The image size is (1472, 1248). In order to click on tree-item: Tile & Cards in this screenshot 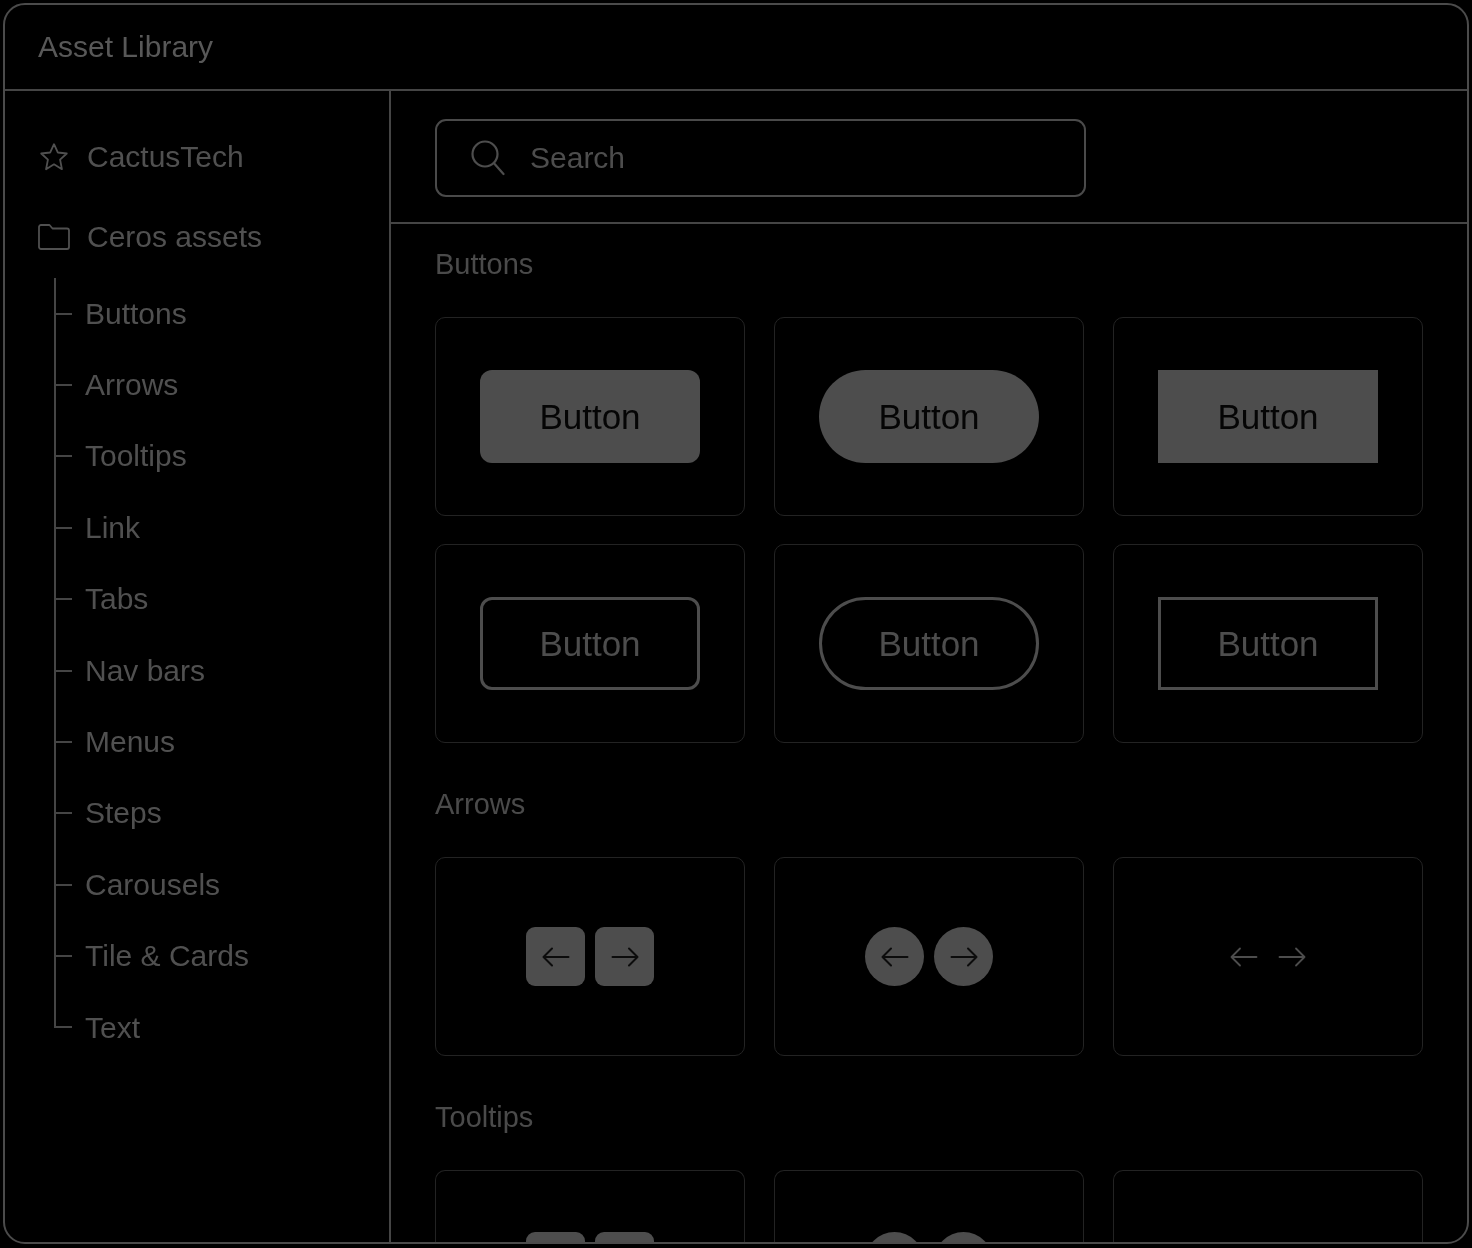, I will do `click(167, 956)`.